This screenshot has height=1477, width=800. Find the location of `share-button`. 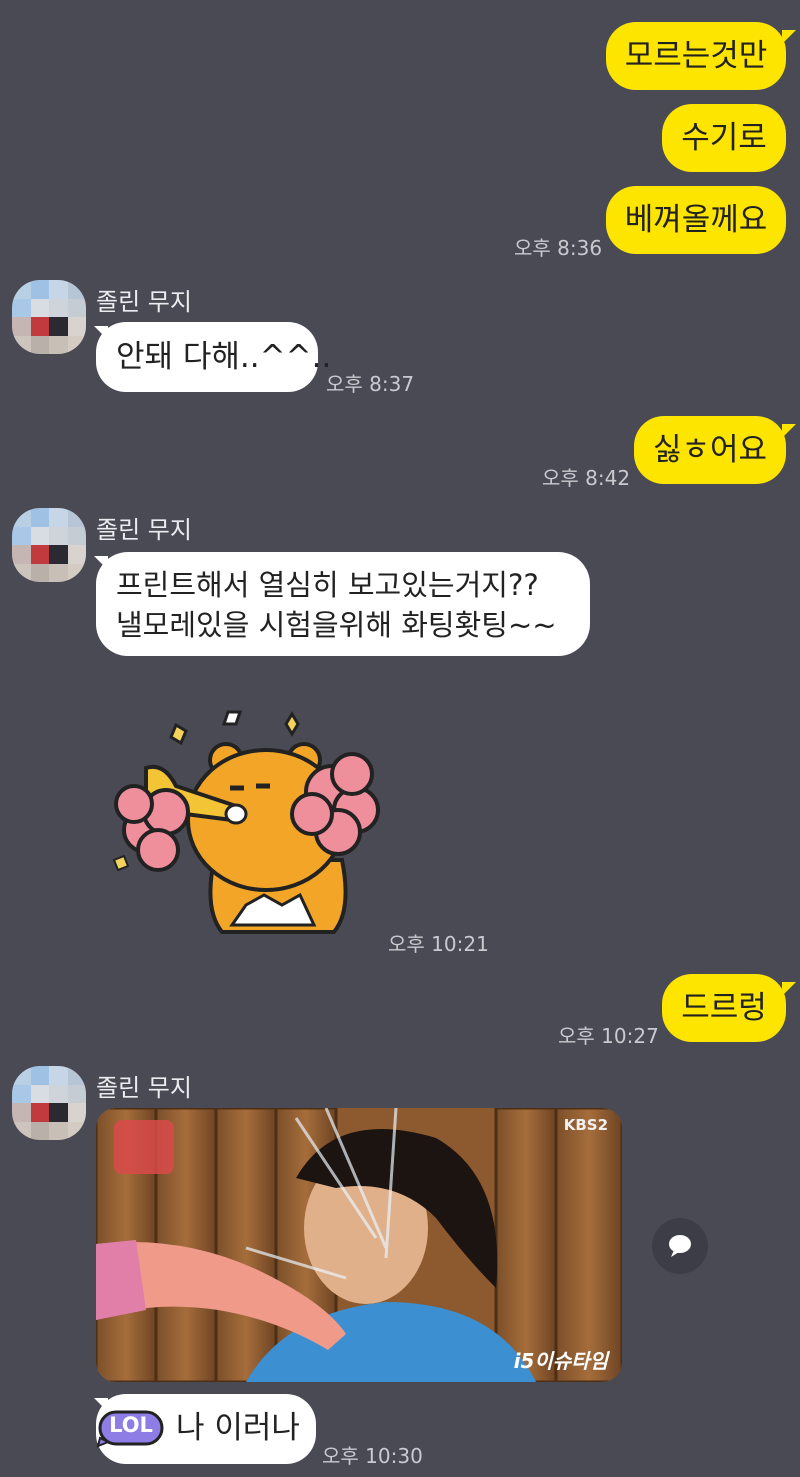

share-button is located at coordinates (680, 1246).